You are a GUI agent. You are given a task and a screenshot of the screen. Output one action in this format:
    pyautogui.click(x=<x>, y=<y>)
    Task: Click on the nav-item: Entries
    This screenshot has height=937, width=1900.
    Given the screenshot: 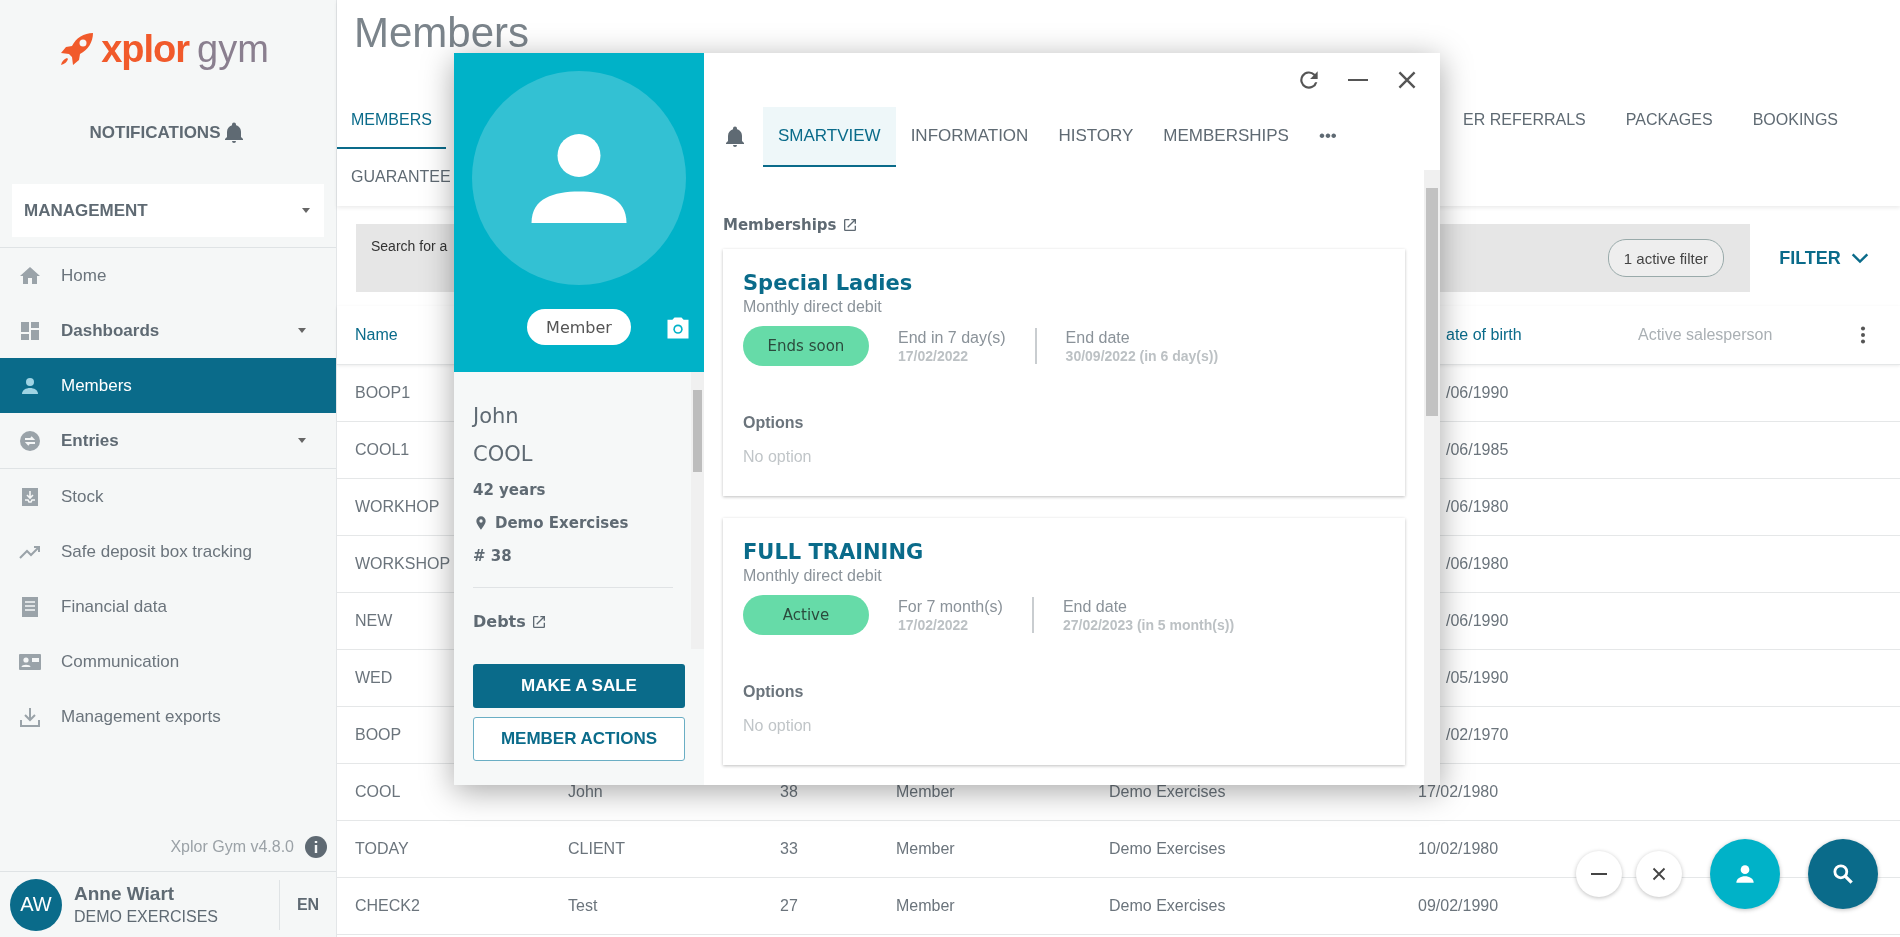 What is the action you would take?
    pyautogui.click(x=168, y=440)
    